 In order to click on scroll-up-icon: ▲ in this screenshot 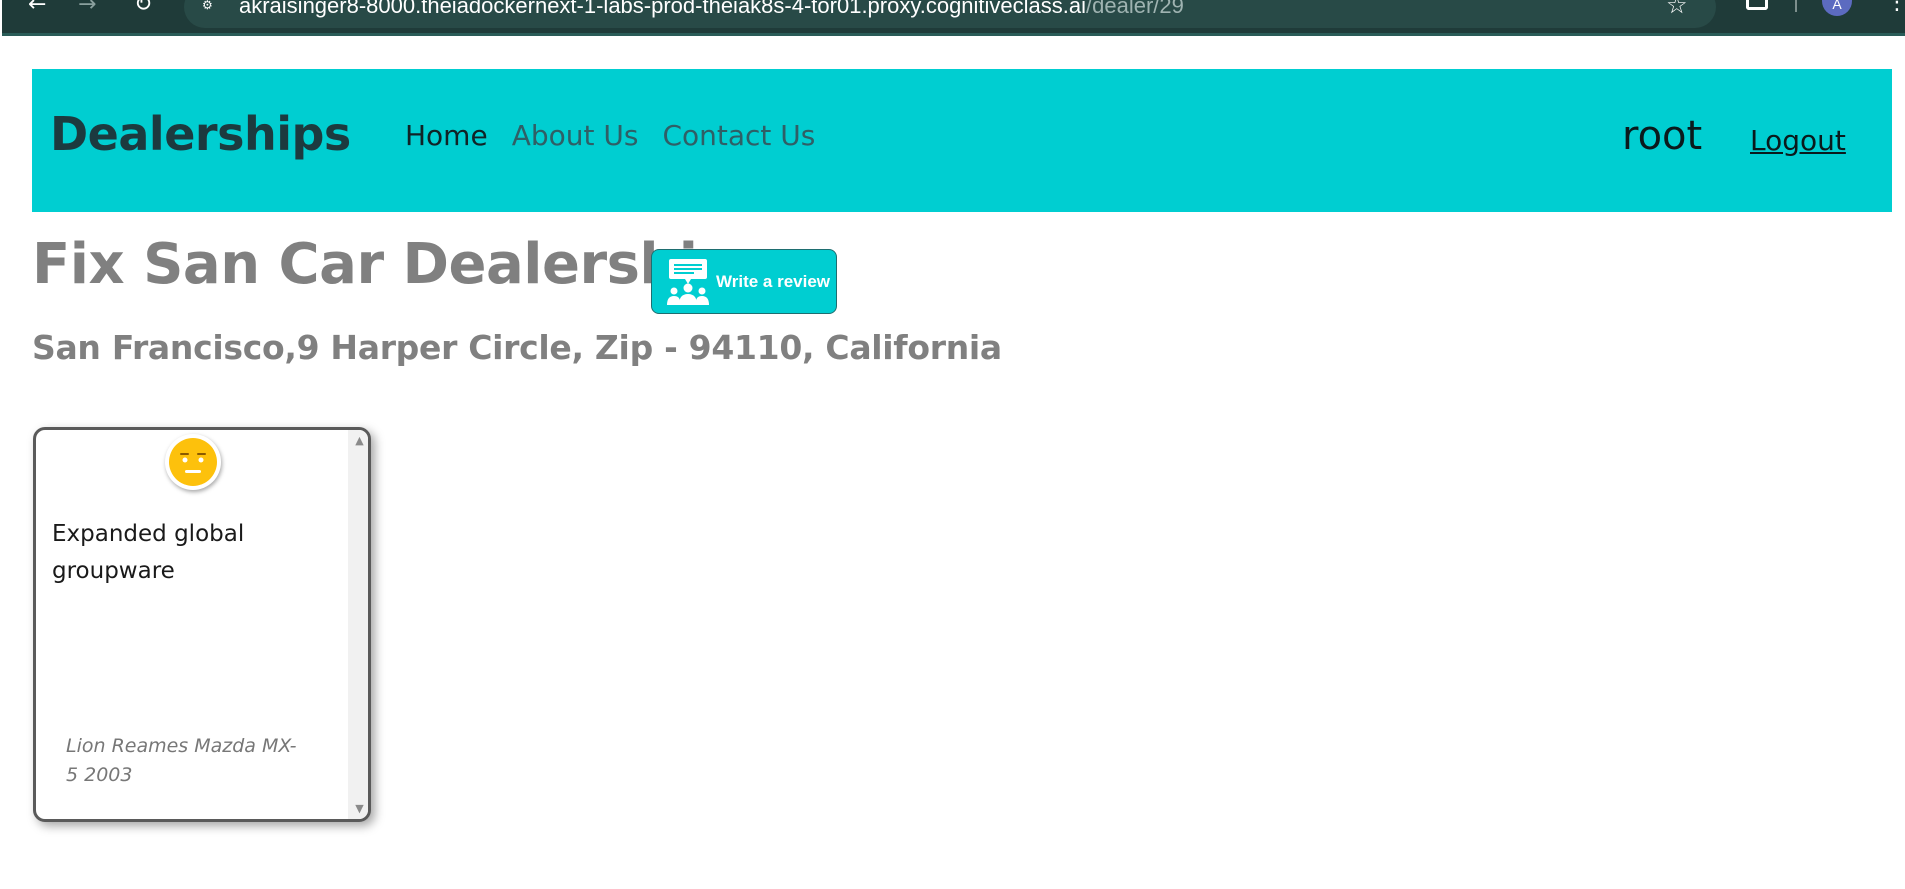, I will do `click(358, 440)`.